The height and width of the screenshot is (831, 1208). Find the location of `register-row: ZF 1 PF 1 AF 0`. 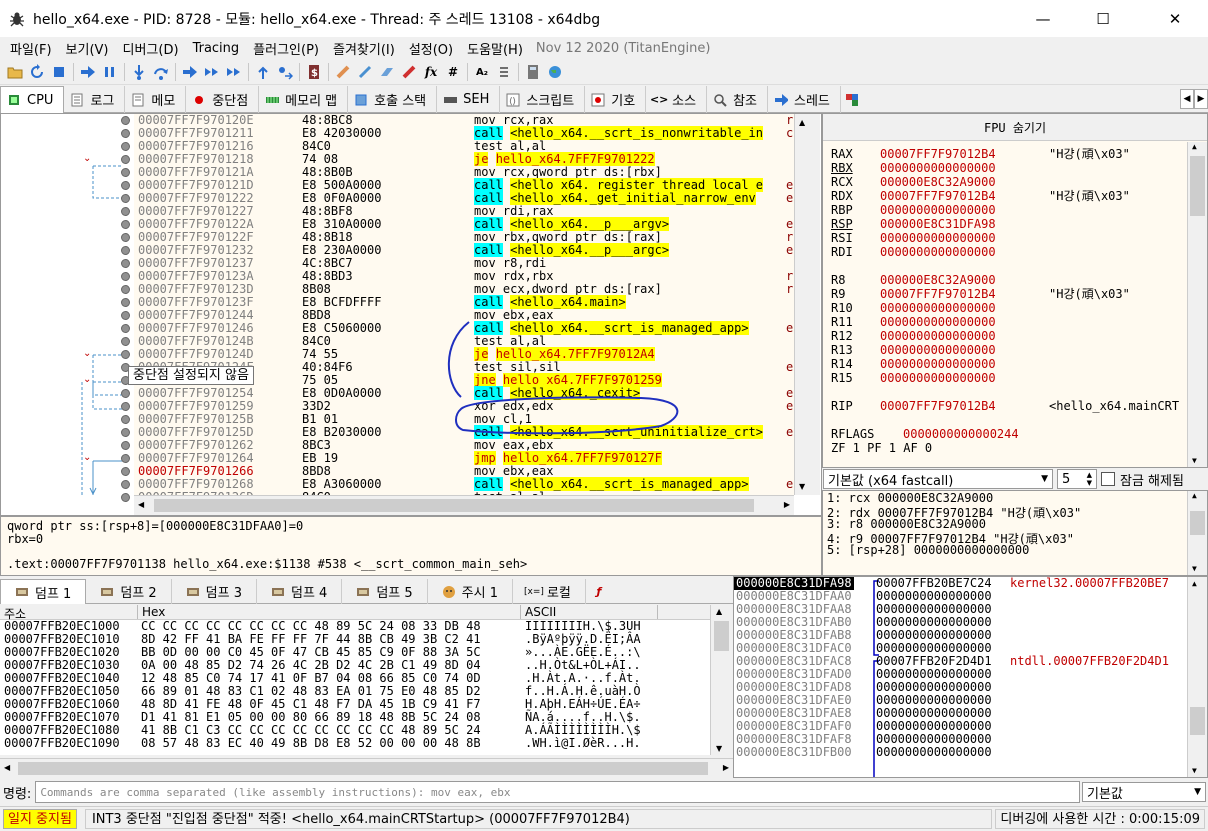

register-row: ZF 1 PF 1 AF 0 is located at coordinates (1003, 448).